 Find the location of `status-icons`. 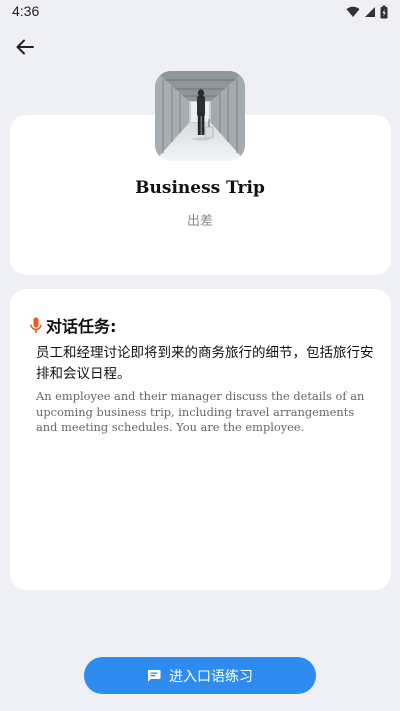

status-icons is located at coordinates (367, 12).